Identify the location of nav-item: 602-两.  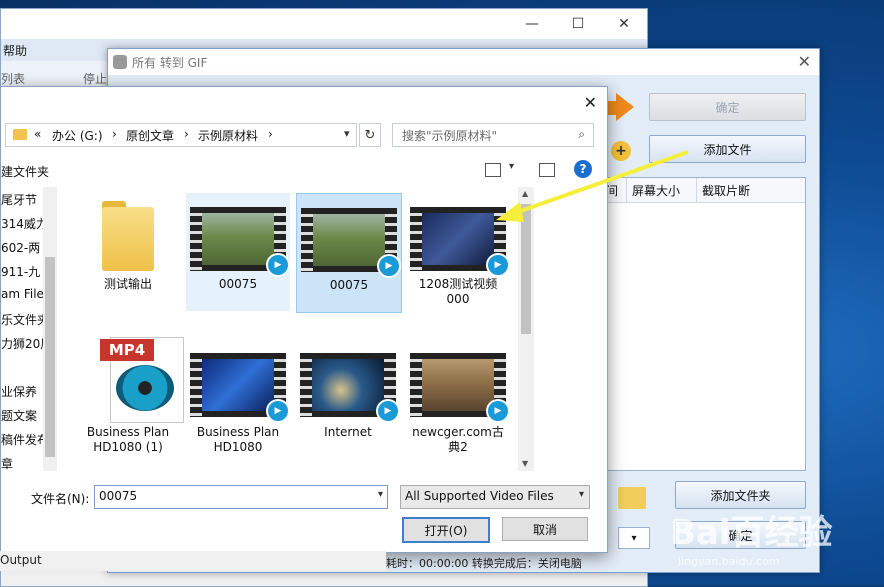
(20, 247).